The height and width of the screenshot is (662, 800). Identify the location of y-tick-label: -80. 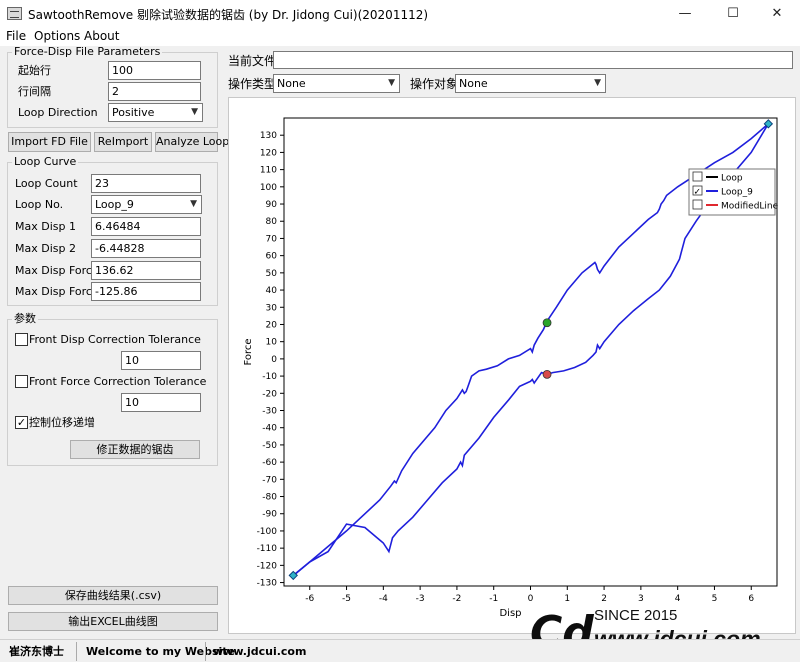
(269, 498).